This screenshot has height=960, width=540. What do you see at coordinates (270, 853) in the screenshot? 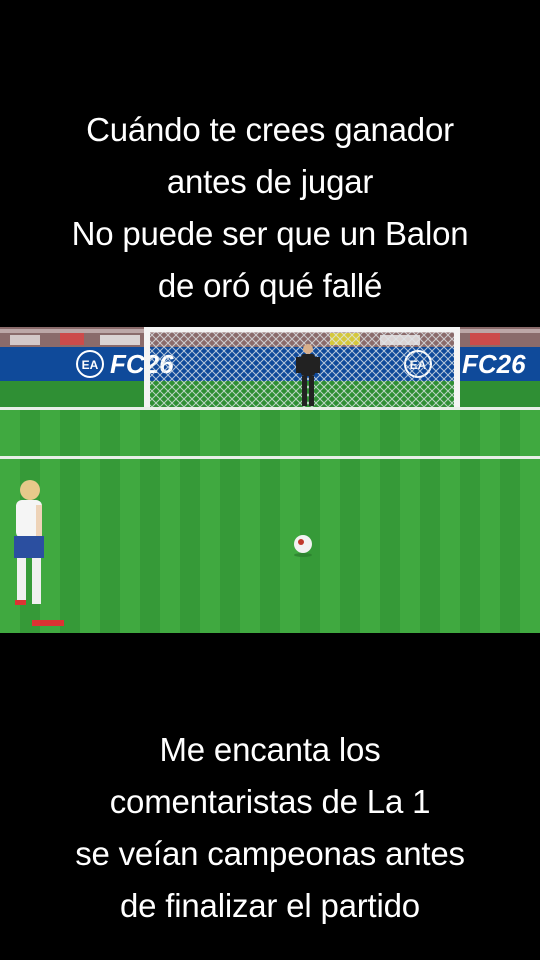
I see `bottom-caption-line-3: se veían campeonas antes` at bounding box center [270, 853].